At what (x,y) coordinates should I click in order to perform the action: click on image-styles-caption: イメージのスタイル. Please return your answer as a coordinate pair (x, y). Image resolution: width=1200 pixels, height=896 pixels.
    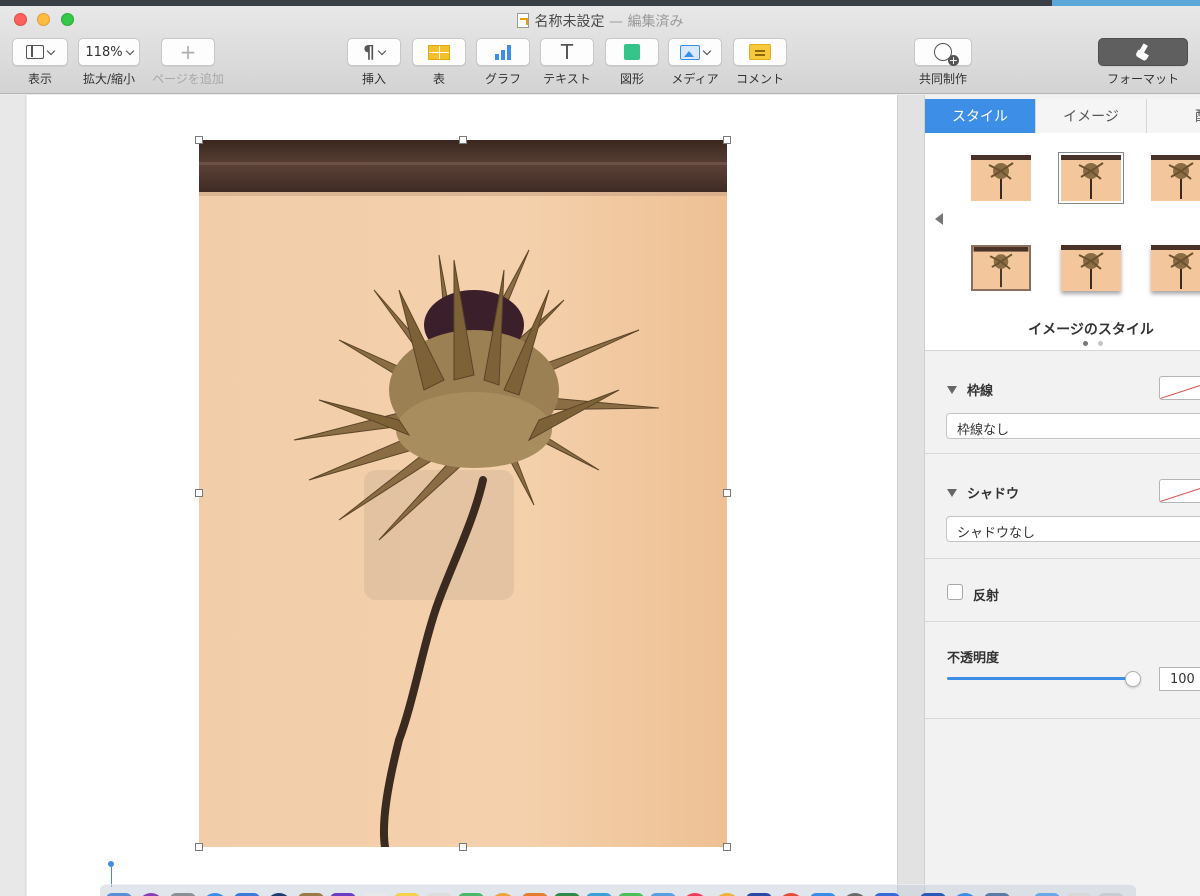
    Looking at the image, I should click on (1091, 330).